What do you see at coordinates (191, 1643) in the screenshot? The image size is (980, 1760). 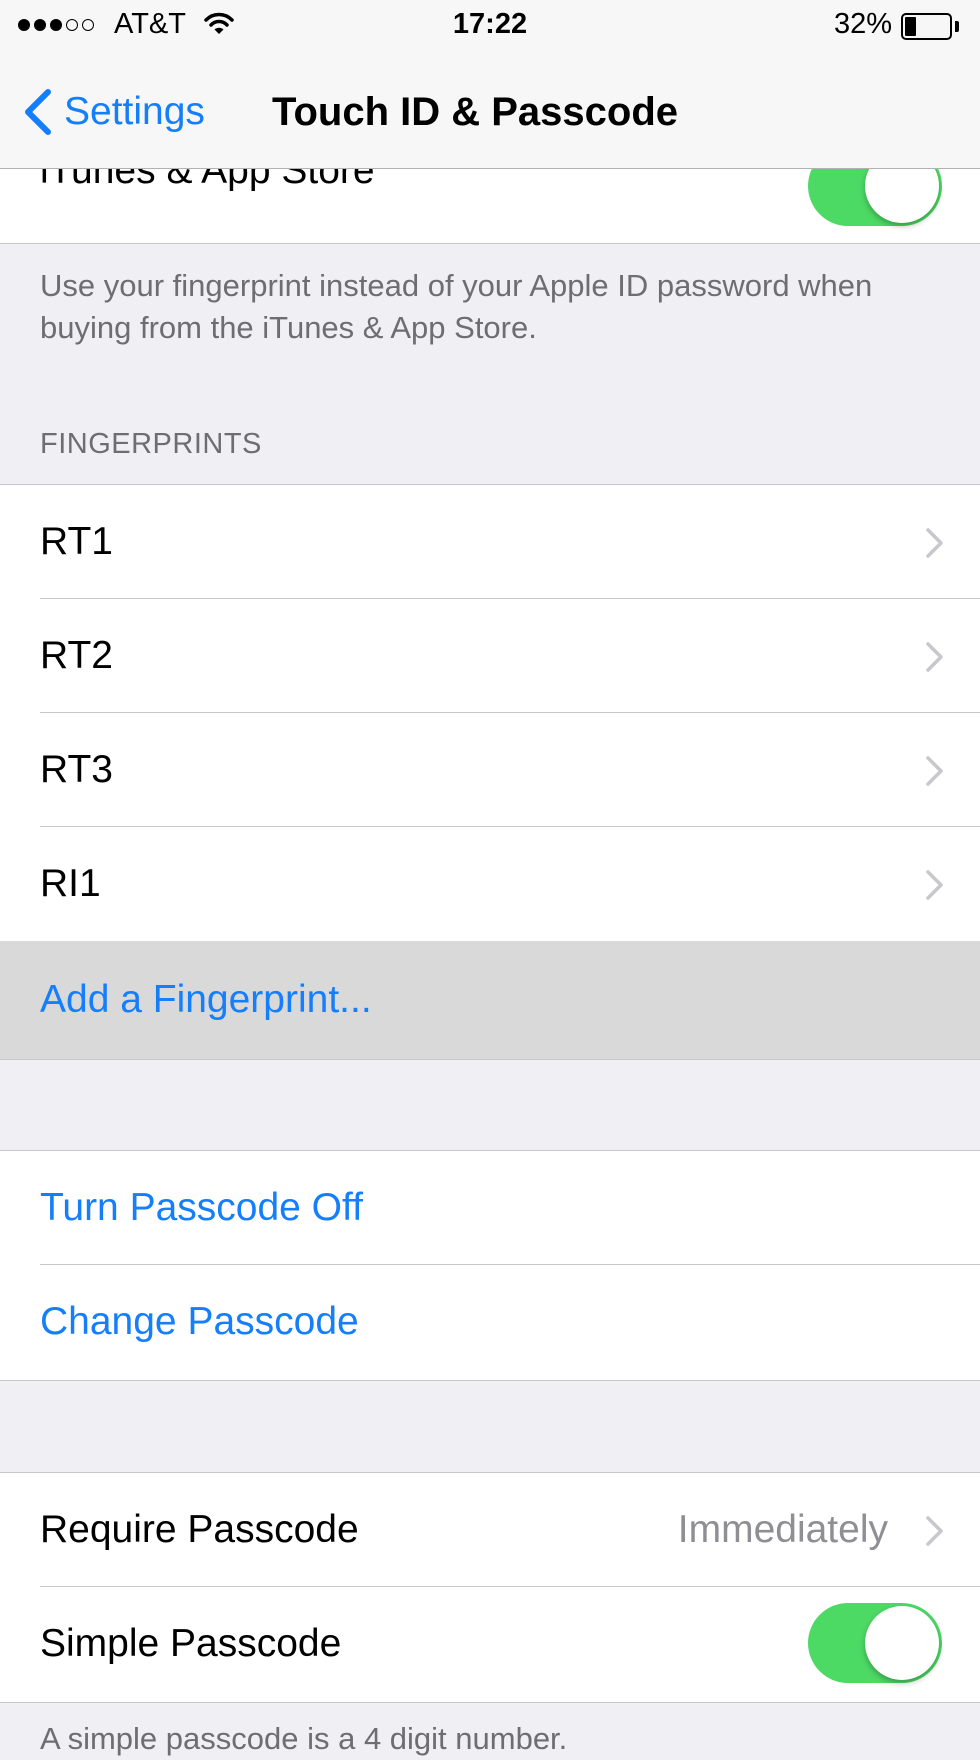 I see `simple-passcode-label: Simple Passcode` at bounding box center [191, 1643].